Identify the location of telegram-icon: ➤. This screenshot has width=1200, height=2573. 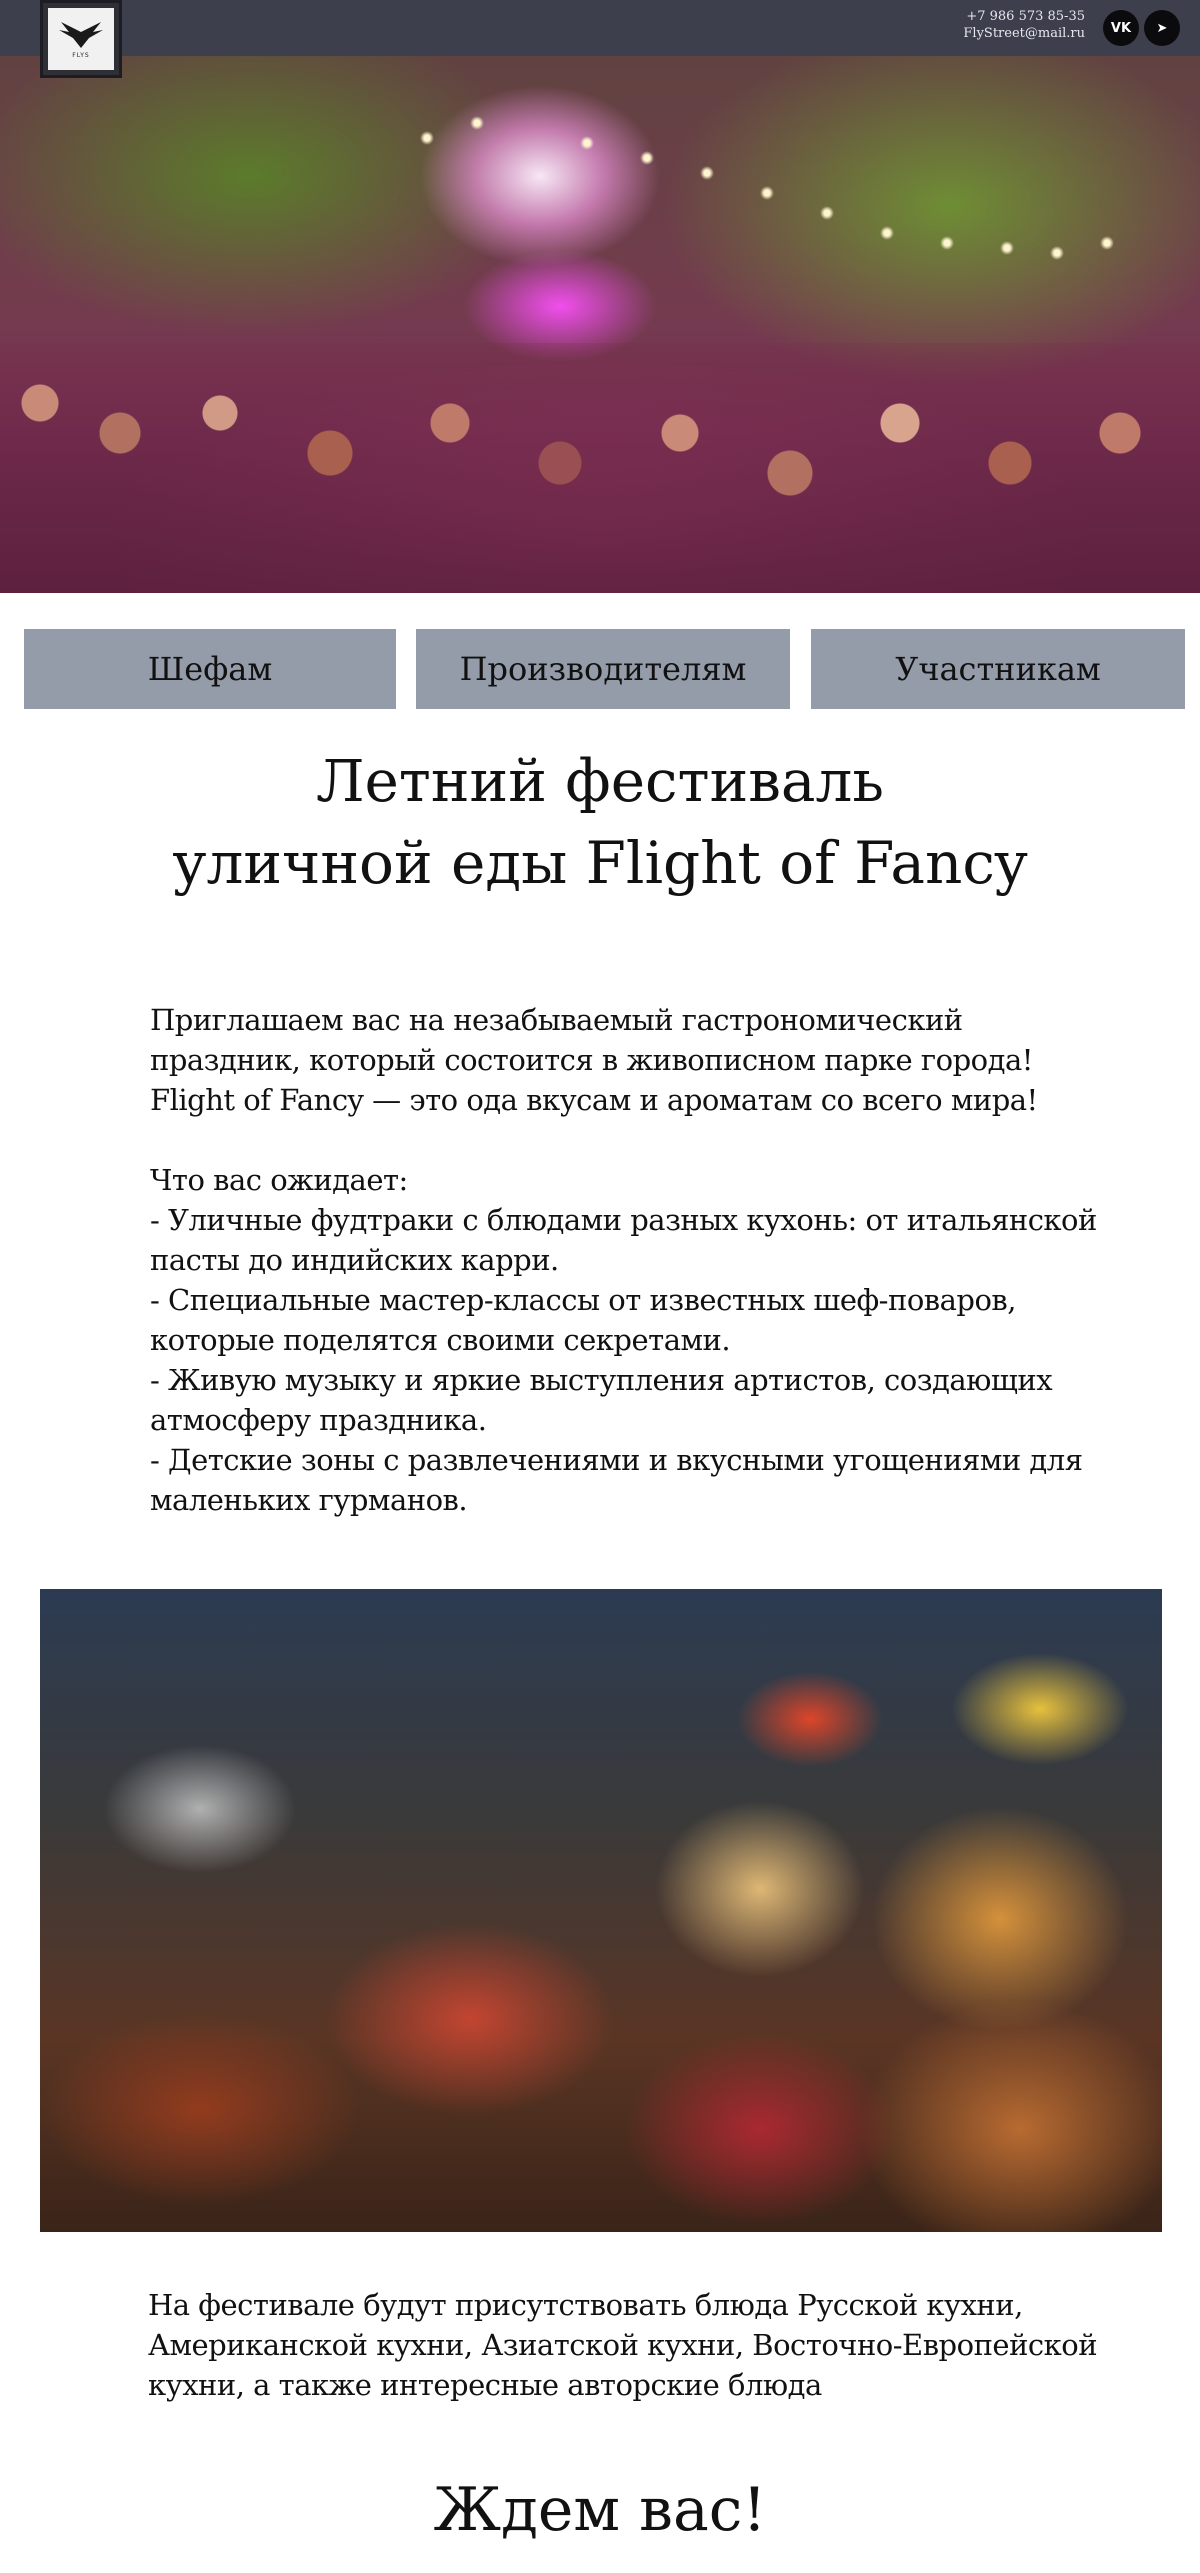
(1162, 28).